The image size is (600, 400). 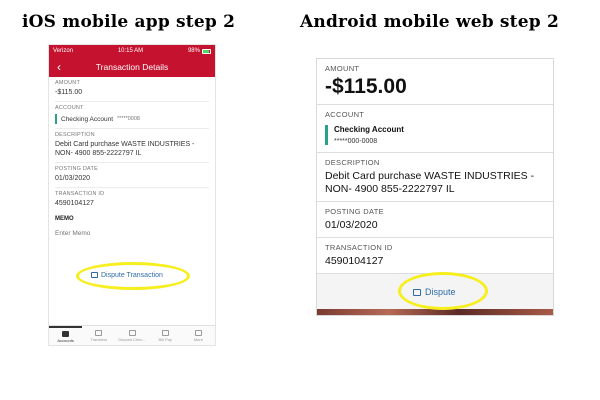 I want to click on tab-transfers: Transfers, so click(x=98, y=335).